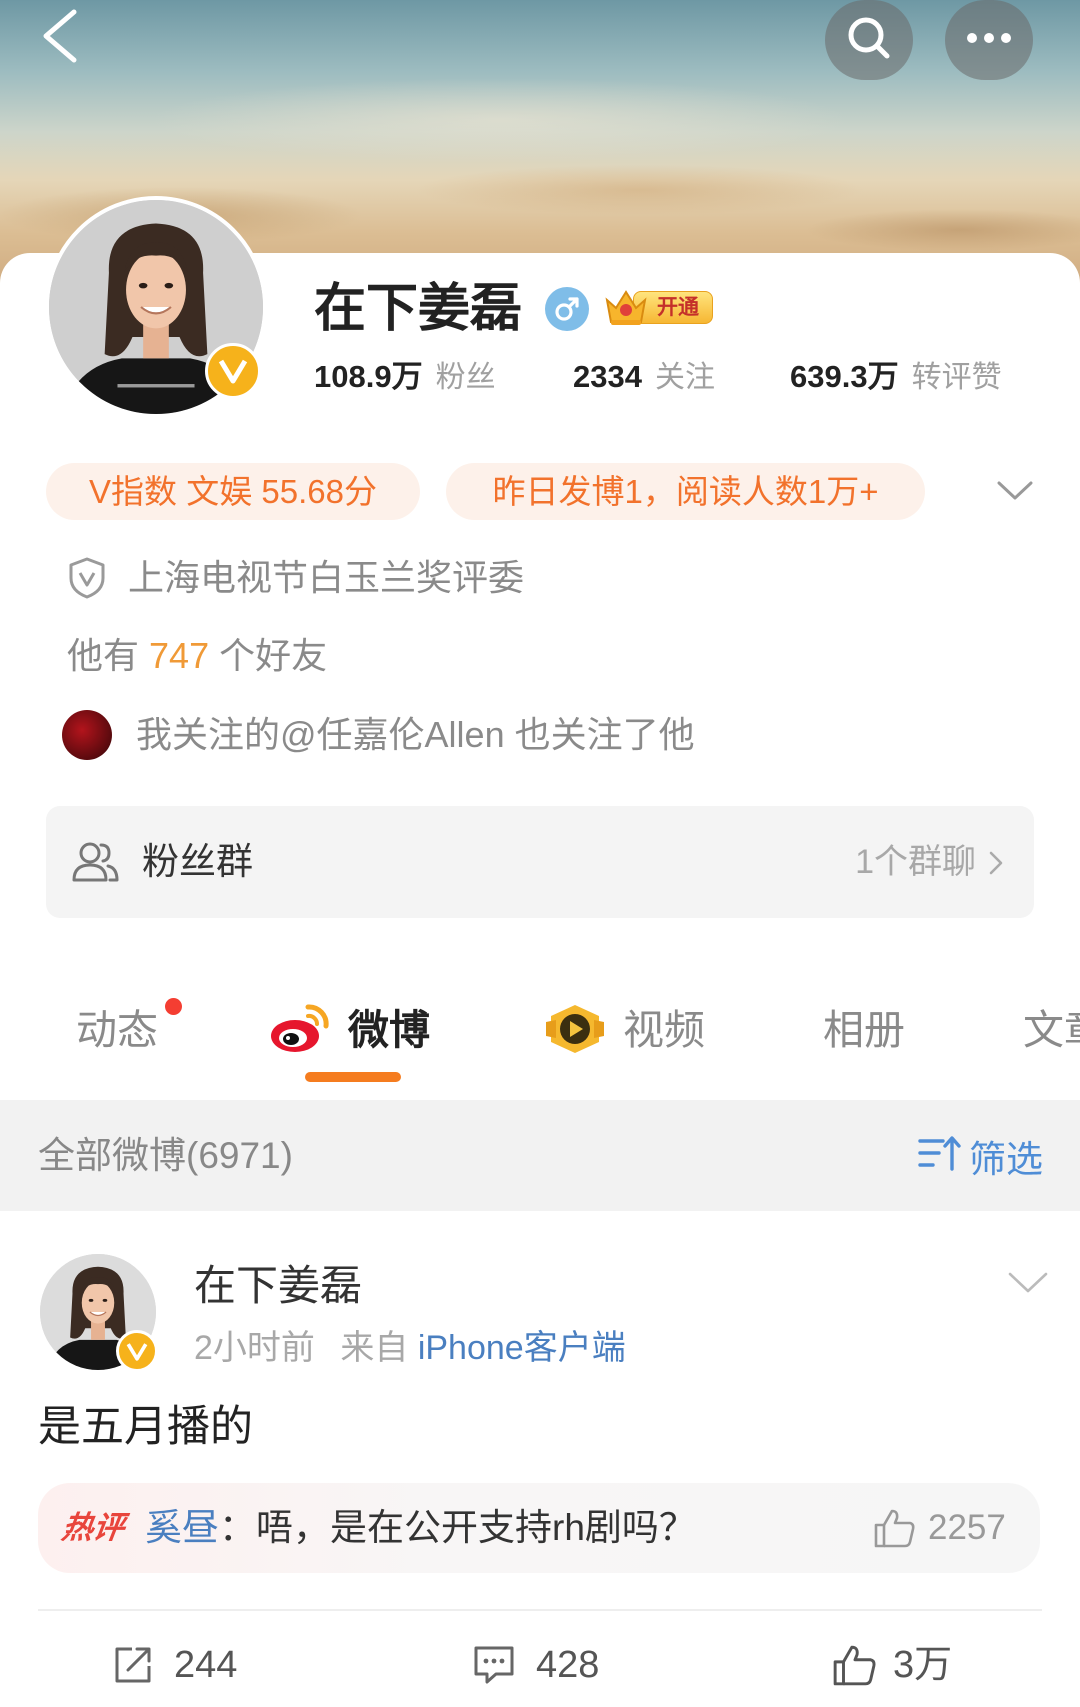 This screenshot has width=1080, height=1707. Describe the element at coordinates (87, 735) in the screenshot. I see `mutual-follow-avatar` at that location.